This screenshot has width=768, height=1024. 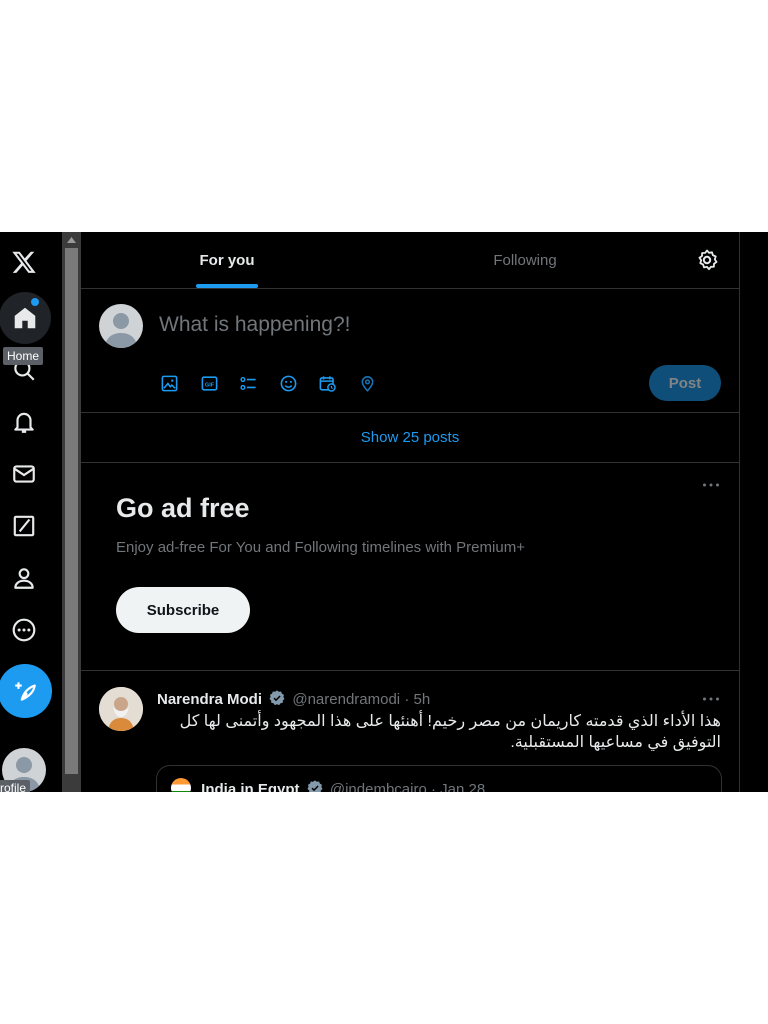 I want to click on ad-title: Go ad free, so click(x=183, y=508).